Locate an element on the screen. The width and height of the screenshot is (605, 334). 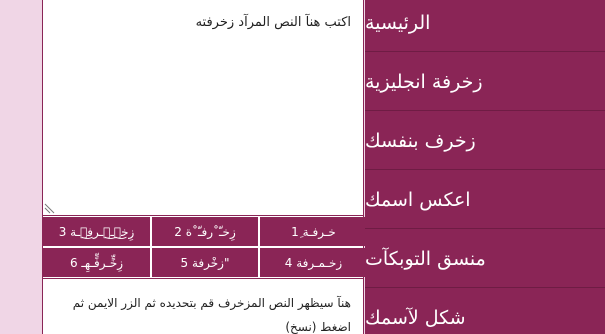
style-button-4: زخـمـرفة 4 is located at coordinates (313, 262).